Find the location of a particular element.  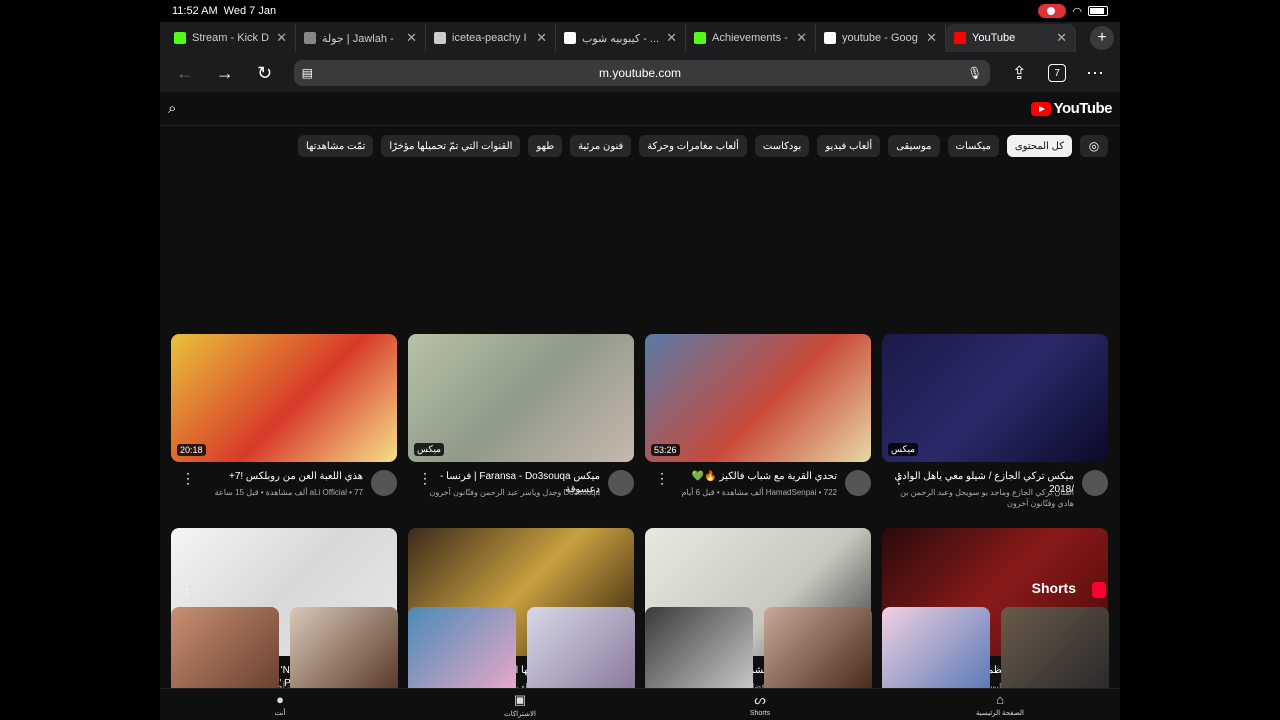

video-thumbnail: 53:26 is located at coordinates (758, 398).